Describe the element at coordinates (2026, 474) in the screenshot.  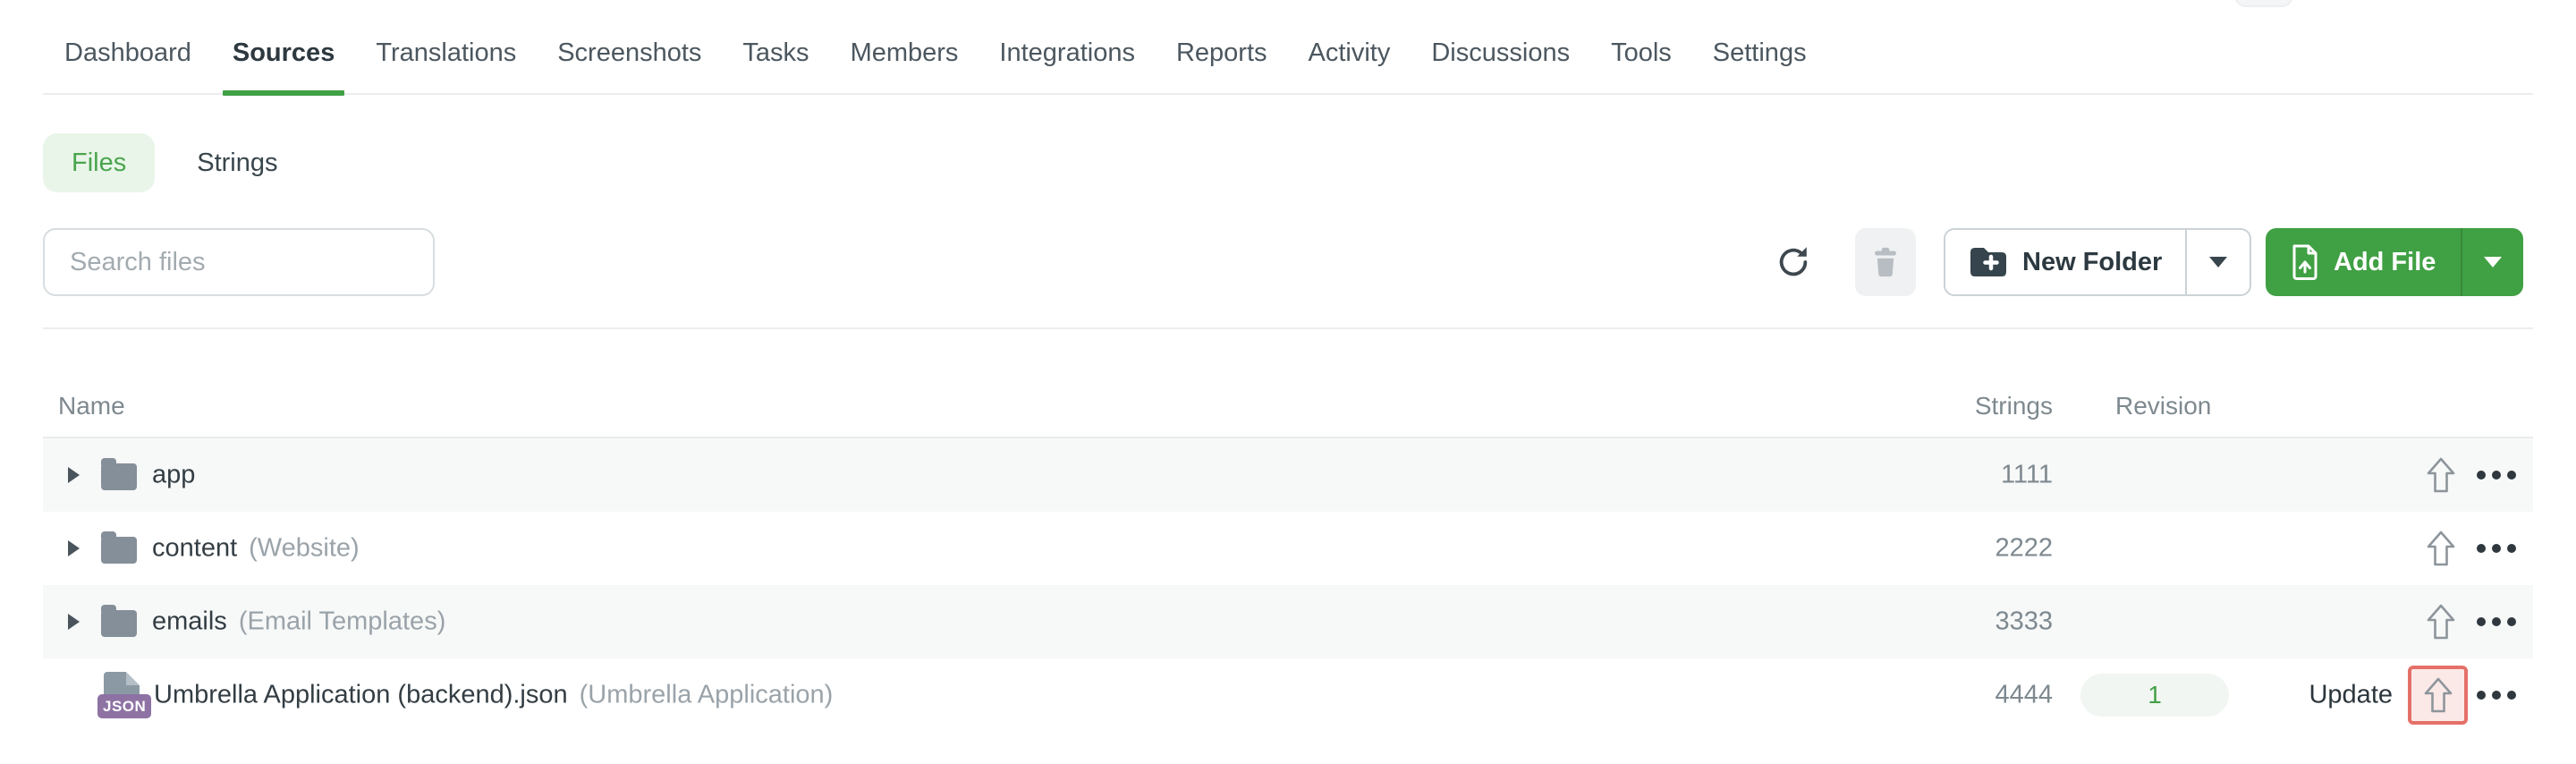
I see `strings-count: 1111` at that location.